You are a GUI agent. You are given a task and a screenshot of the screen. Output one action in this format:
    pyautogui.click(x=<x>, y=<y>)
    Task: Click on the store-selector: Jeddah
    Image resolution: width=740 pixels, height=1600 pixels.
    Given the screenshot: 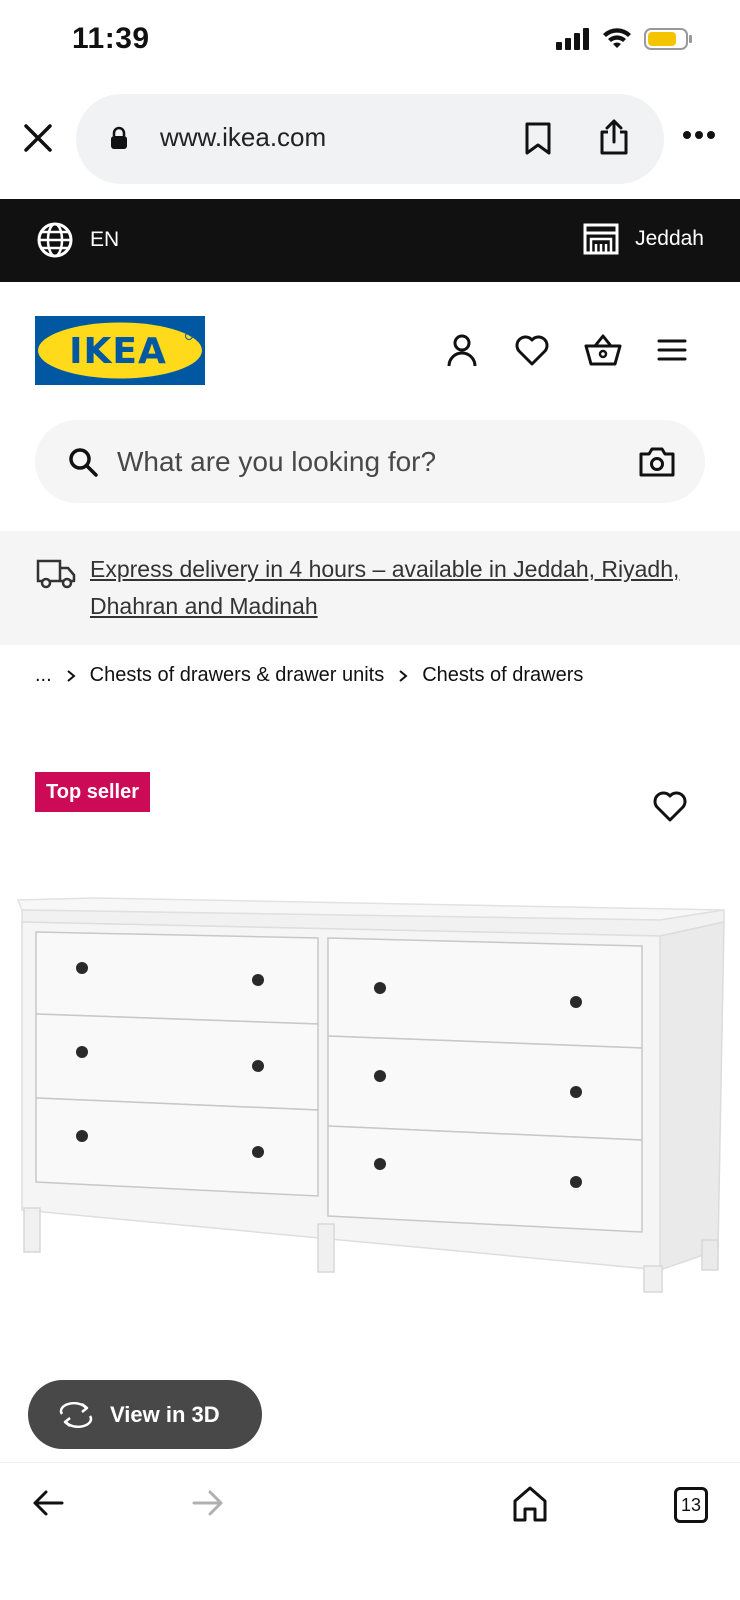 What is the action you would take?
    pyautogui.click(x=643, y=239)
    